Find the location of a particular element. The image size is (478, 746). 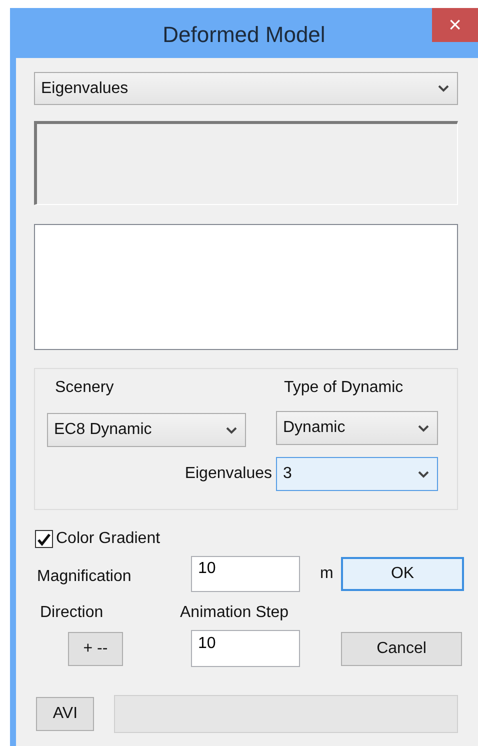

avi-button: AVI is located at coordinates (65, 714).